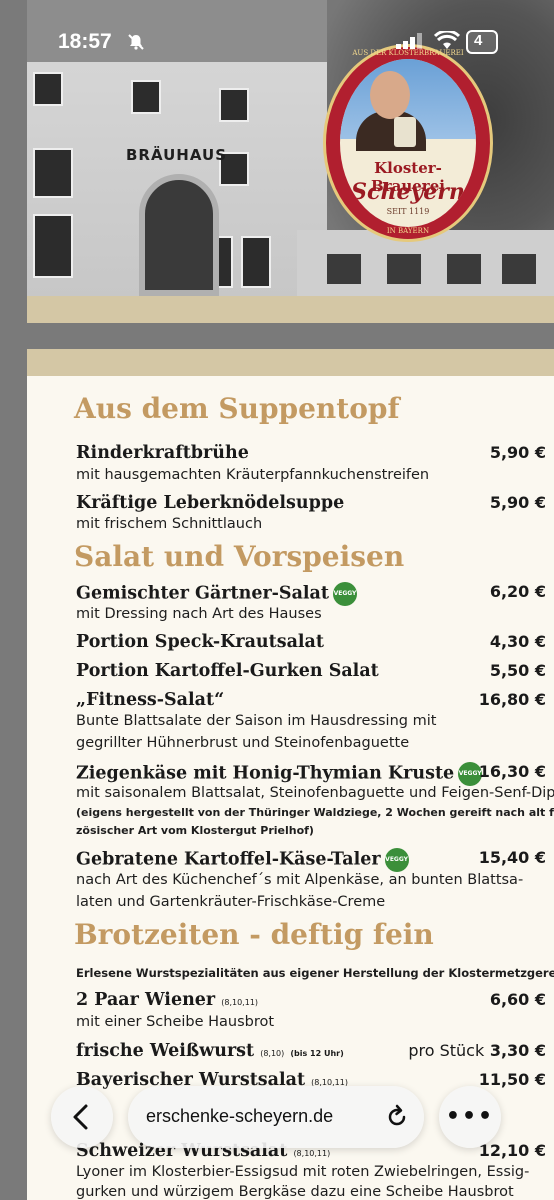  Describe the element at coordinates (237, 408) in the screenshot. I see `section-title-soup: Aus dem Suppentopf` at that location.